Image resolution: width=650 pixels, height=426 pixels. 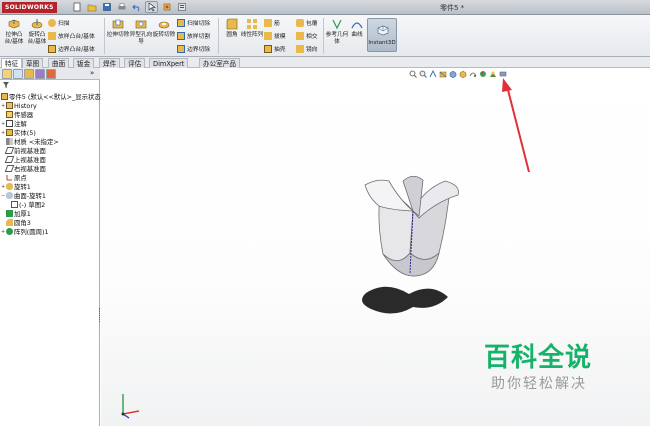 I want to click on panel-tabs: », so click(x=50, y=74).